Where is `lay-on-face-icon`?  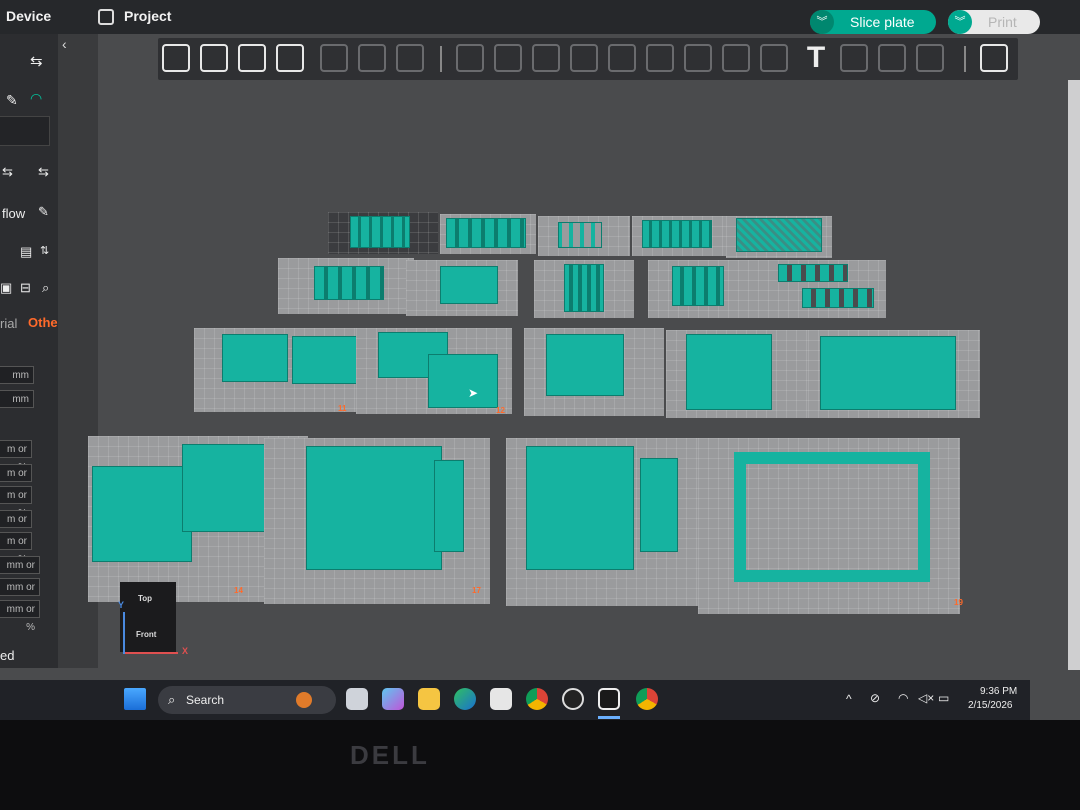 lay-on-face-icon is located at coordinates (584, 58).